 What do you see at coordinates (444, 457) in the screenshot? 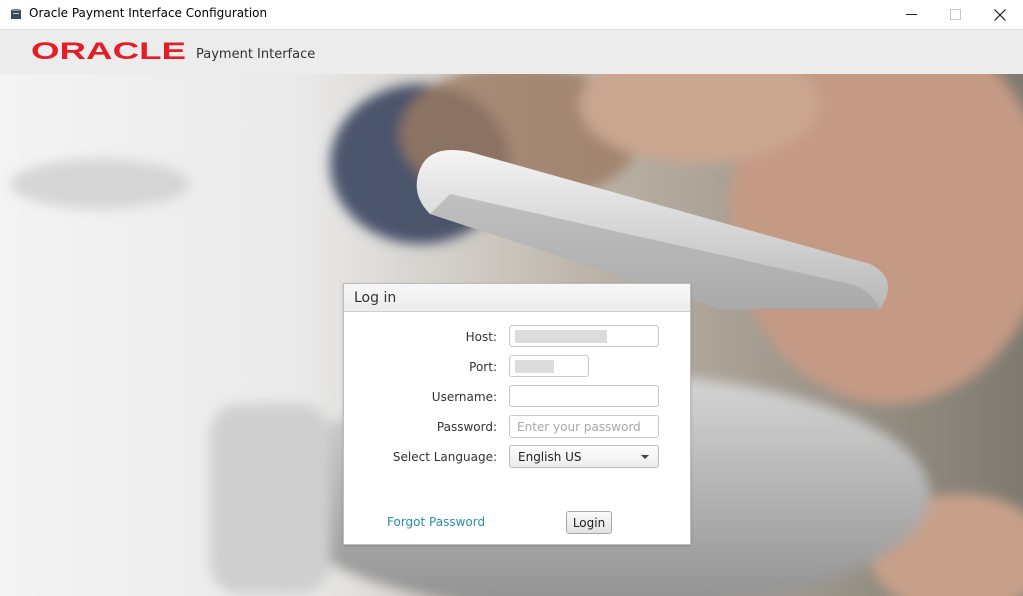
I see `language-label: Select Language:` at bounding box center [444, 457].